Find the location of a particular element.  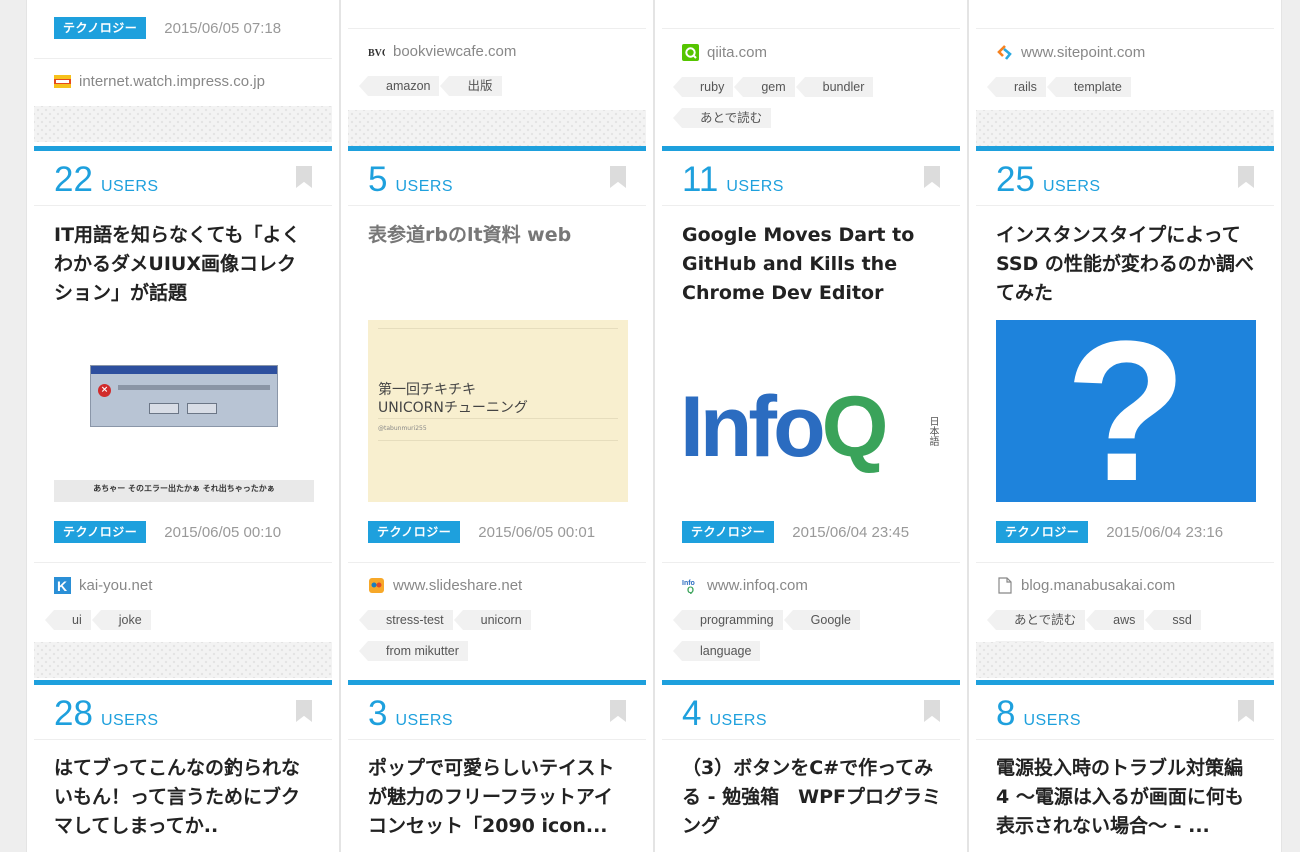

entry-site: Info Q www.infoq.com is located at coordinates (745, 585).